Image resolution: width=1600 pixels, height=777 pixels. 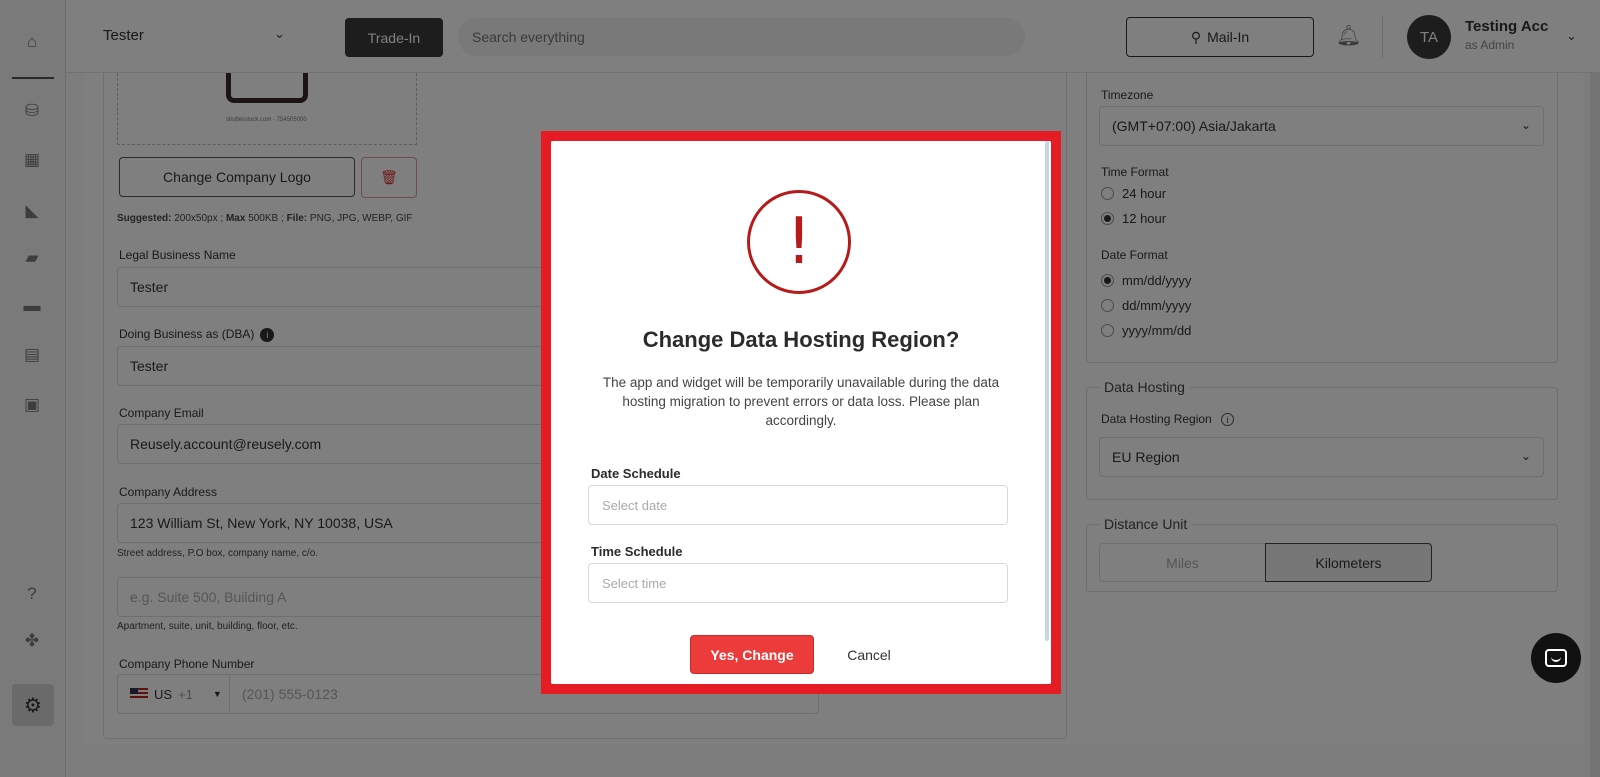 I want to click on time-schedule-input: Select time, so click(x=798, y=583).